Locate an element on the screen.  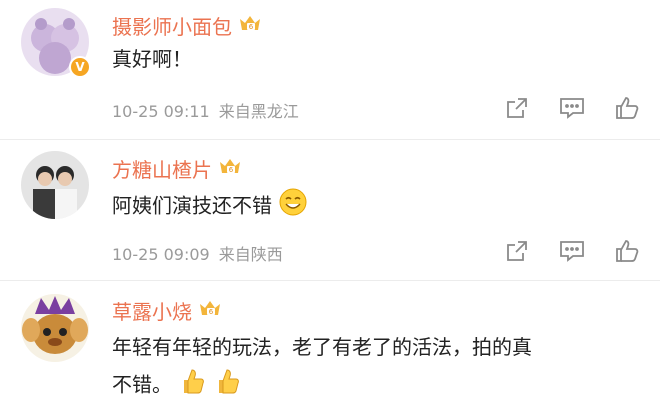
timestamp: 10-25 09:09 is located at coordinates (161, 254).